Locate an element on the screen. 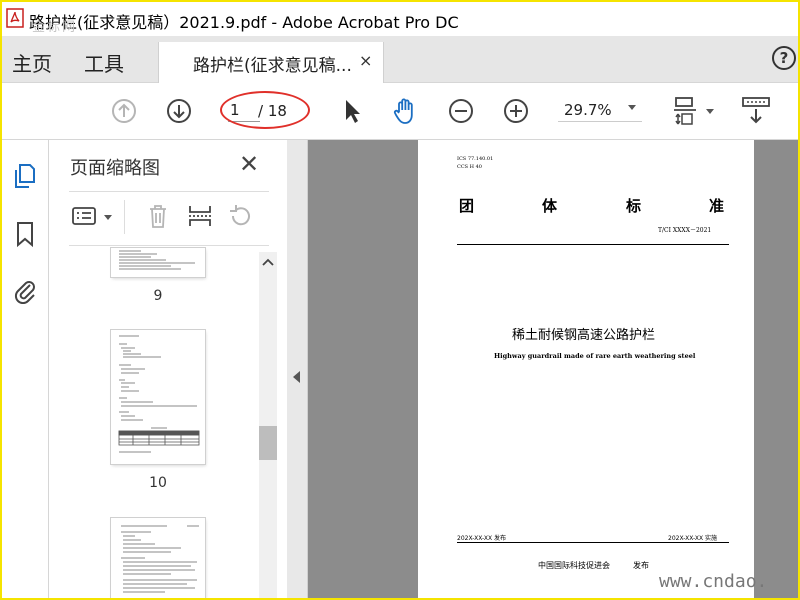 This screenshot has height=600, width=800. menu-bar: 主页 工具 is located at coordinates (400, 59).